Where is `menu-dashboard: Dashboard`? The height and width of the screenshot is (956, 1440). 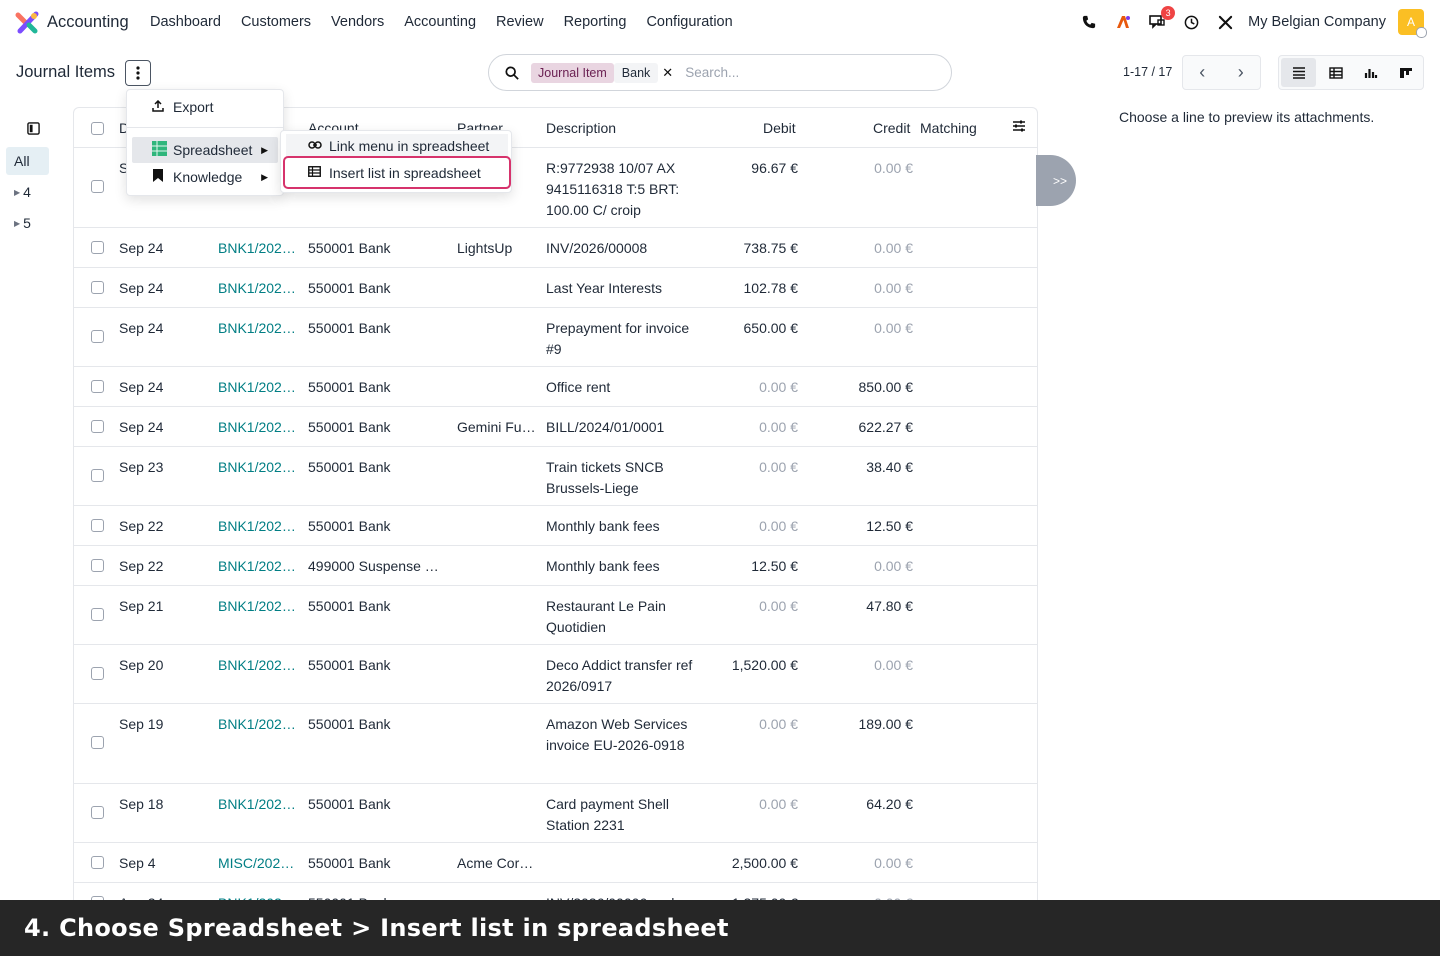
menu-dashboard: Dashboard is located at coordinates (185, 22).